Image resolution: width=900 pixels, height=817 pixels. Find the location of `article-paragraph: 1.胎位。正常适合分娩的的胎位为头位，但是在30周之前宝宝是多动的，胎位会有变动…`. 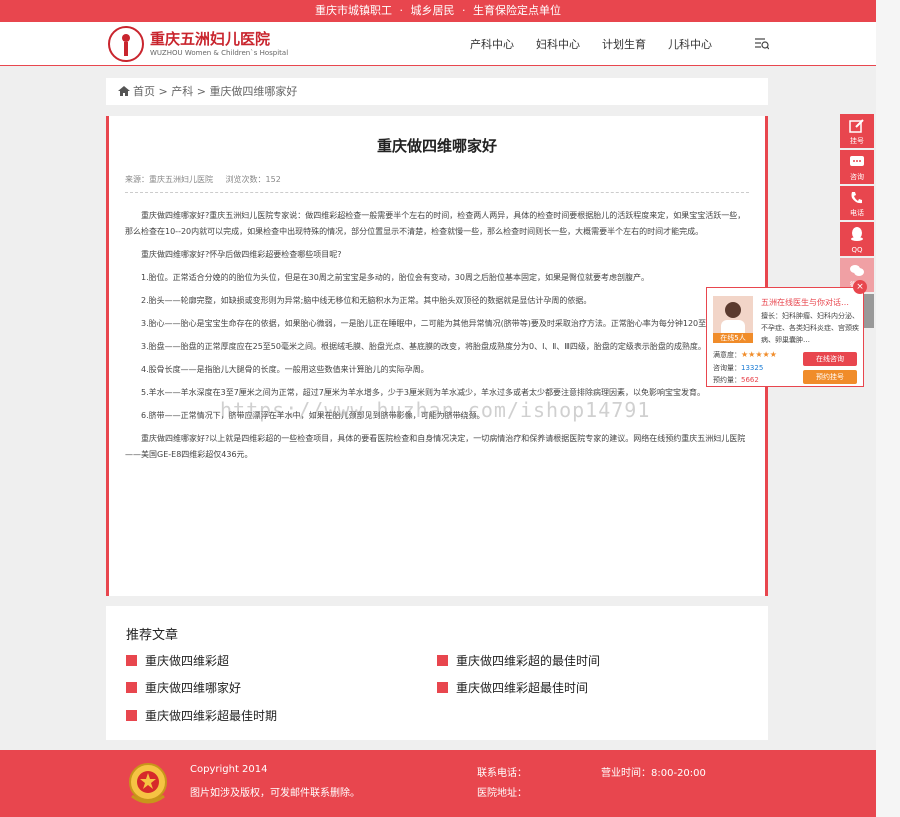

article-paragraph: 1.胎位。正常适合分娩的的胎位为头位，但是在30周之前宝宝是多动的，胎位会有变动… is located at coordinates (395, 277).